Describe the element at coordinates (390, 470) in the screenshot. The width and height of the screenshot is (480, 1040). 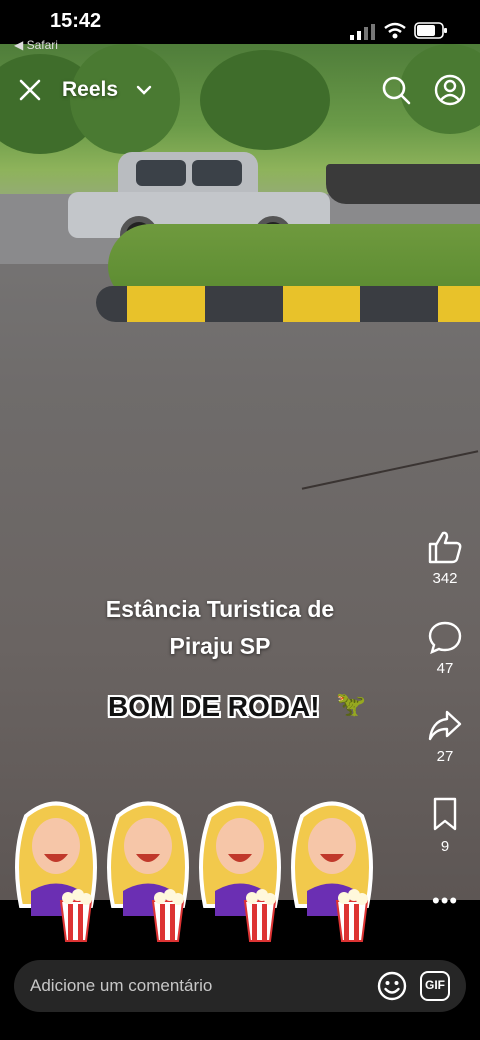
I see `road-crack` at that location.